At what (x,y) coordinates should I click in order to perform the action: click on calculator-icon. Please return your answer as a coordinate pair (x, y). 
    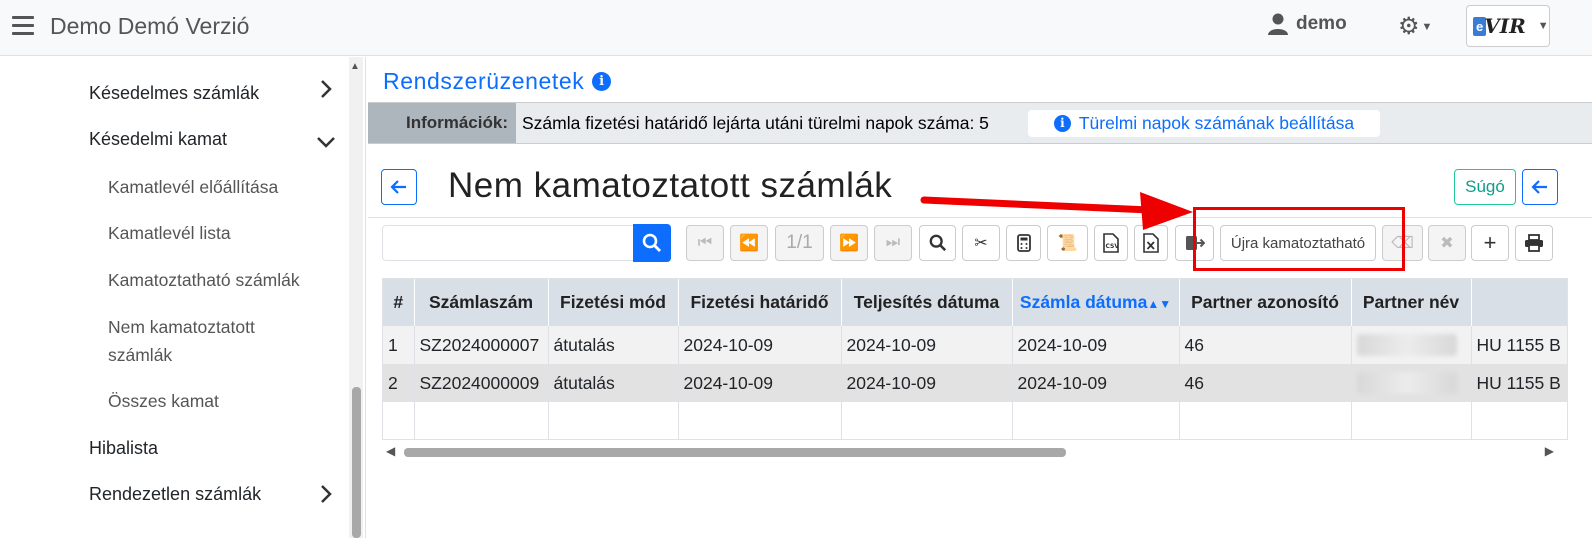
    Looking at the image, I should click on (1023, 243).